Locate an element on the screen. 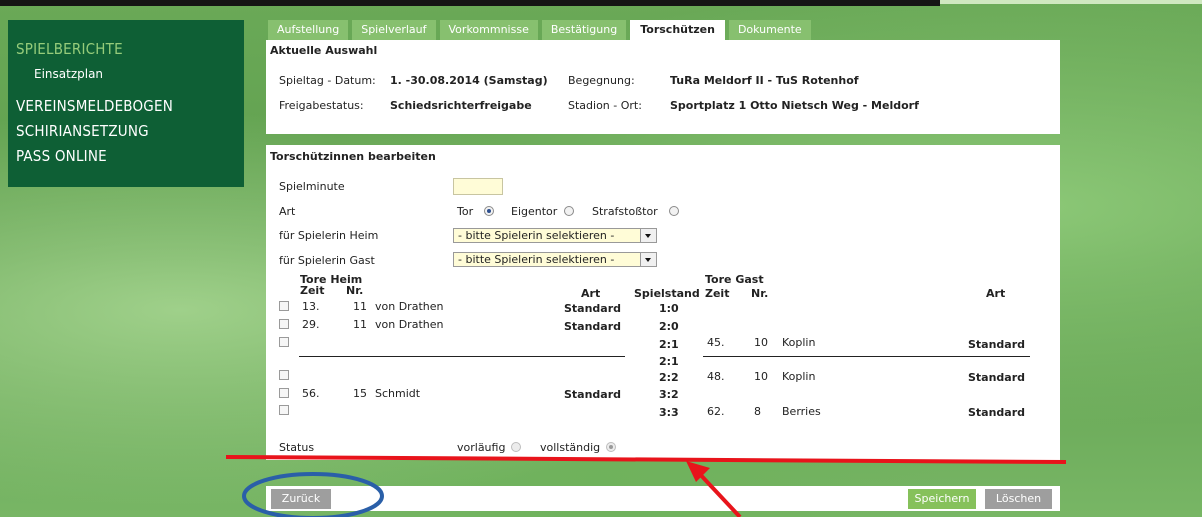 The width and height of the screenshot is (1202, 517). away-player-label: für Spielerin Gast is located at coordinates (327, 260).